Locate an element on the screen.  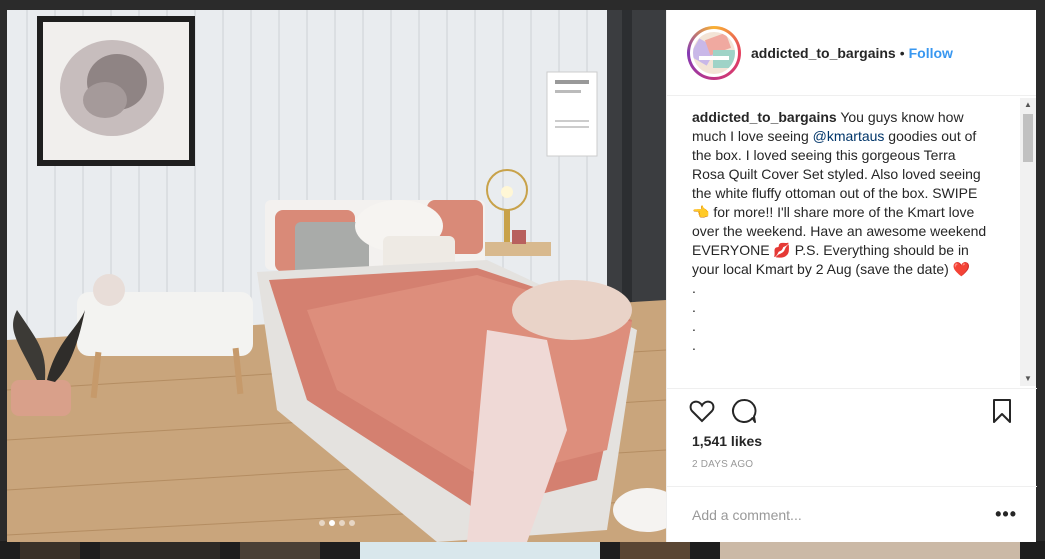
avatar-story-ring is located at coordinates (714, 52).